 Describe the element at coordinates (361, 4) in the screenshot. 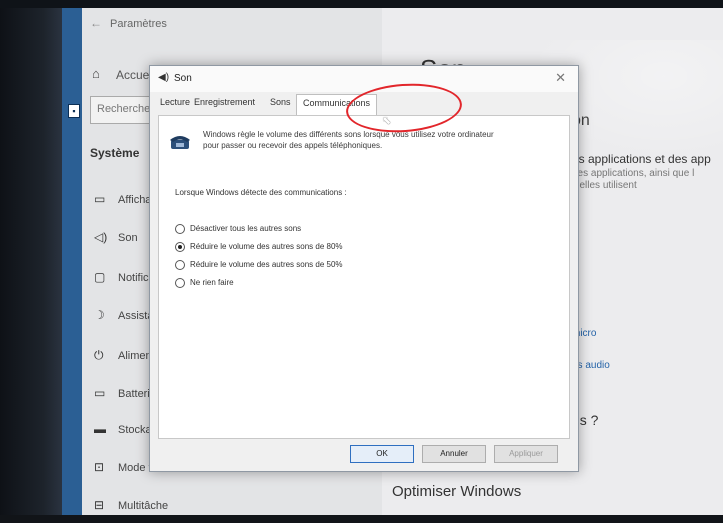

I see `monitor-bezel-top` at that location.